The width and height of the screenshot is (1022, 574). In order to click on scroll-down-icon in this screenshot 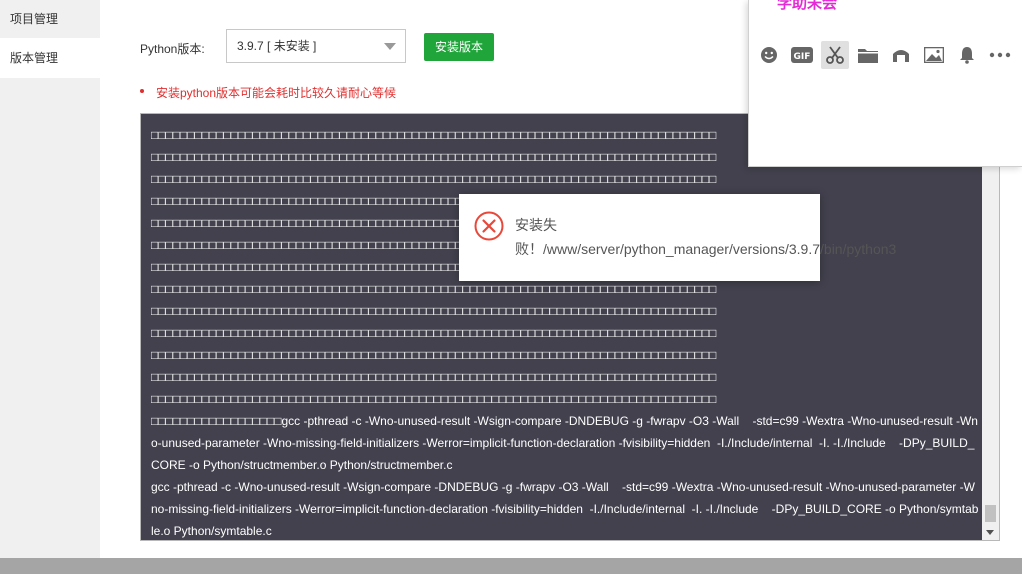, I will do `click(990, 532)`.